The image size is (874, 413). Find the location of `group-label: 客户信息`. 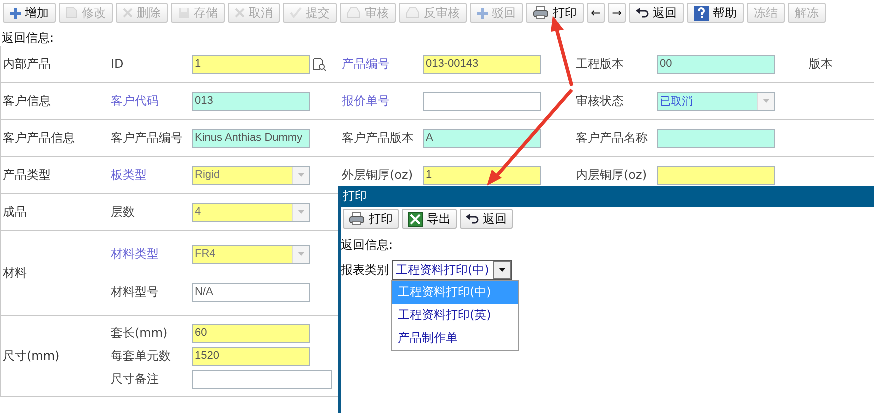

group-label: 客户信息 is located at coordinates (27, 101).